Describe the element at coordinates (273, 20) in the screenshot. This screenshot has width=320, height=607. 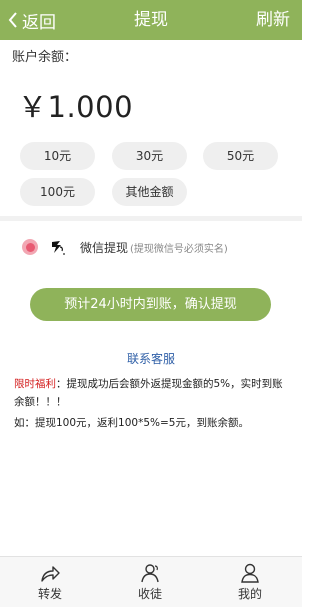
I see `refresh-button: 刷新` at that location.